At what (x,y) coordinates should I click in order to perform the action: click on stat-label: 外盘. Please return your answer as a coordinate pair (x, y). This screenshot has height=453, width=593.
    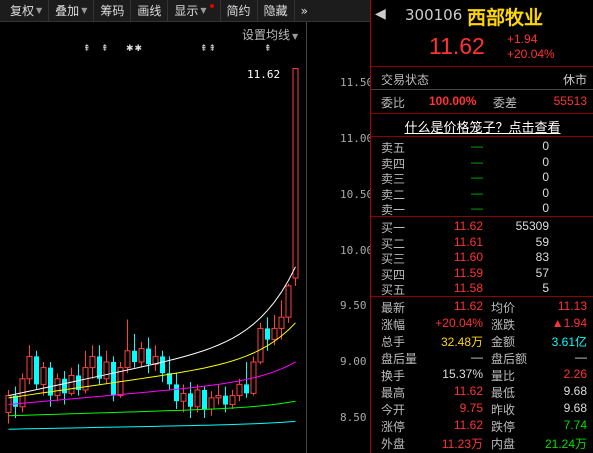
    Looking at the image, I should click on (393, 444).